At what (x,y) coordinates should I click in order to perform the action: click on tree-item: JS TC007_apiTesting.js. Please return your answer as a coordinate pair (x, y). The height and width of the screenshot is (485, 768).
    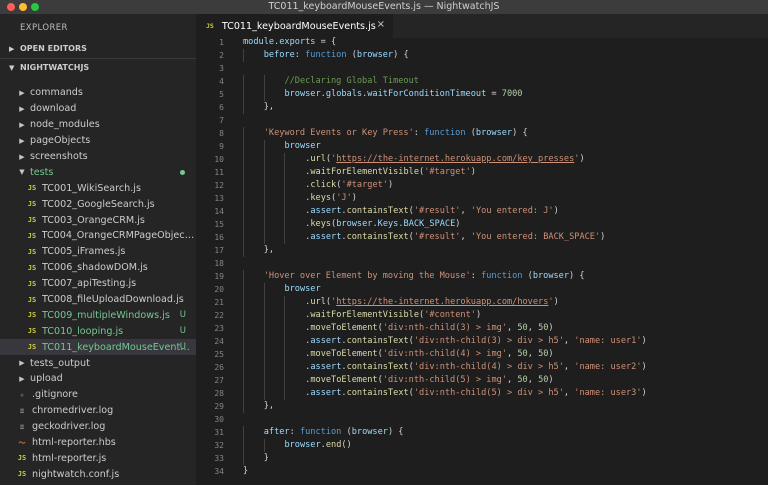
    Looking at the image, I should click on (98, 284).